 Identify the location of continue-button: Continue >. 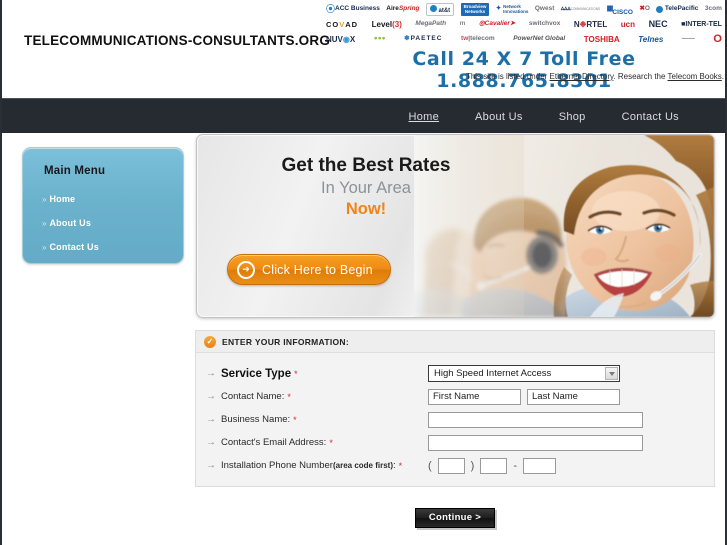
(455, 518).